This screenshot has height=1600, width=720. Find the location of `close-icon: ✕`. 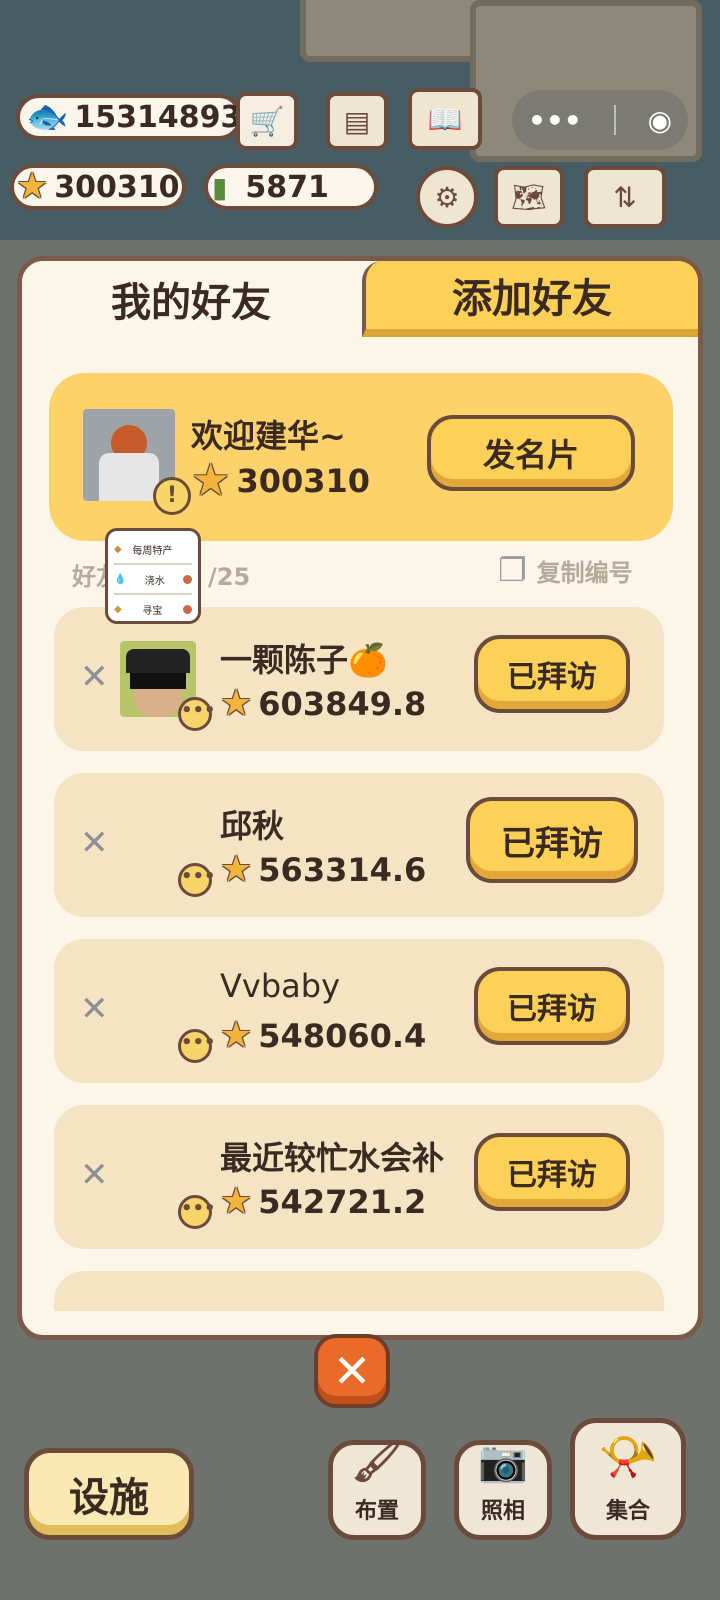

close-icon: ✕ is located at coordinates (352, 1371).